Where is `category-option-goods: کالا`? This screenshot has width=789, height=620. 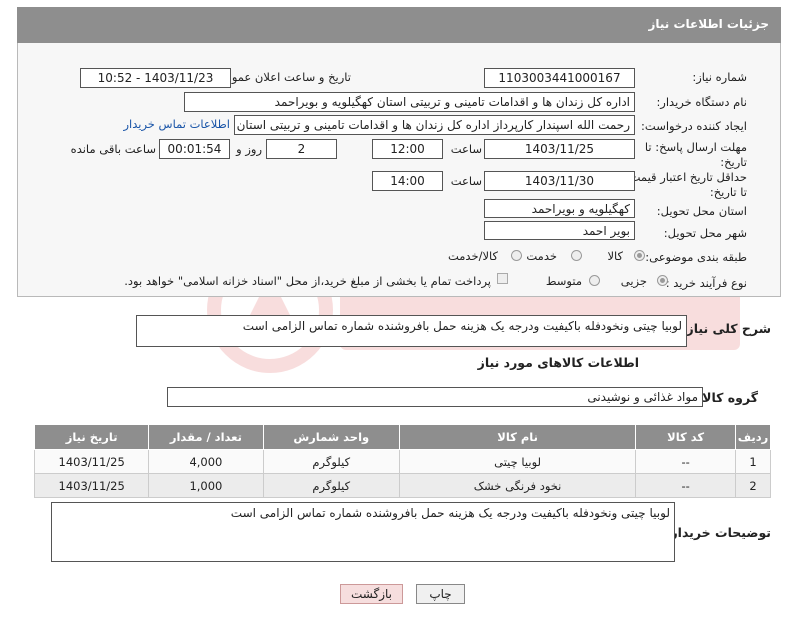
category-option-goods: کالا is located at coordinates (615, 256).